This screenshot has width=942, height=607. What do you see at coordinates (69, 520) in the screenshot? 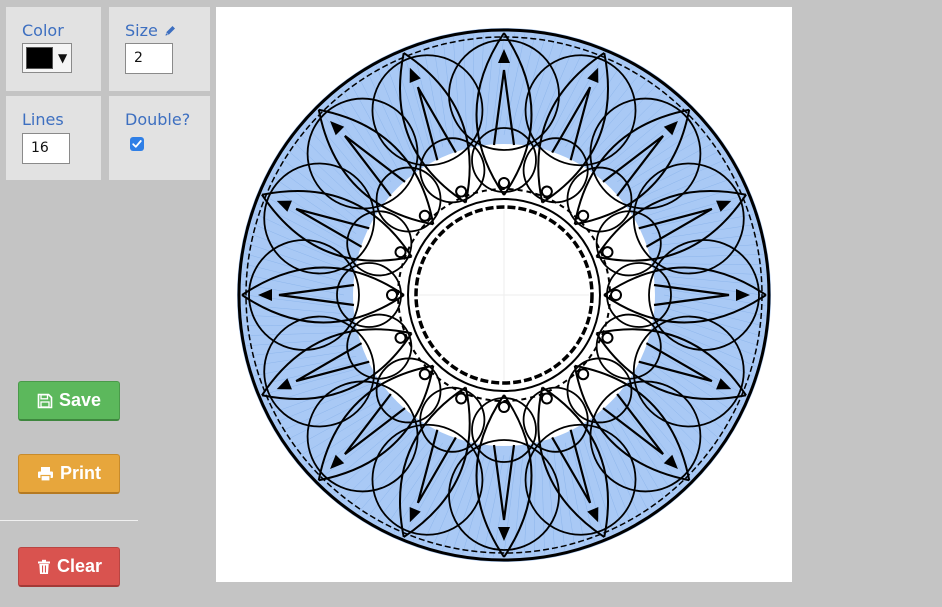
I see `sidebar-divider` at bounding box center [69, 520].